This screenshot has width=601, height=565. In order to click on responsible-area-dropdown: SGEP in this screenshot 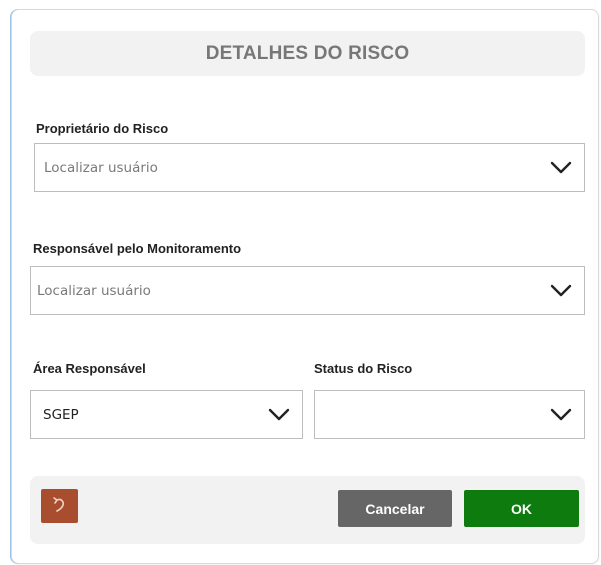, I will do `click(166, 414)`.